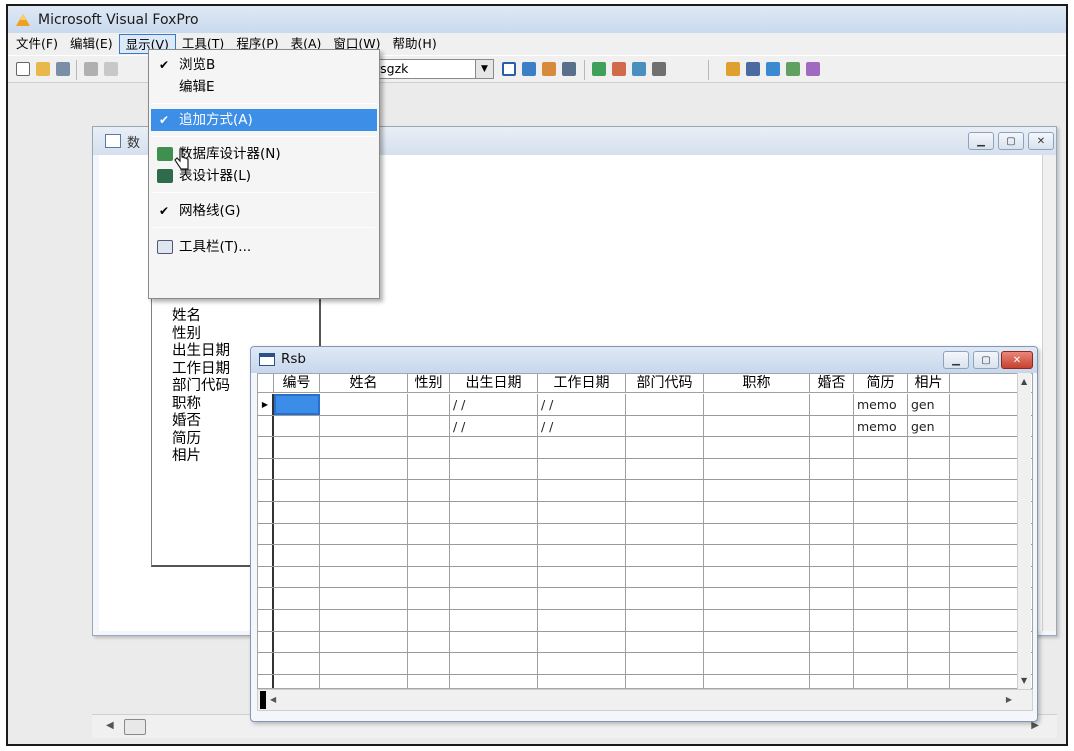 The width and height of the screenshot is (1074, 751). I want to click on new-file-icon, so click(23, 69).